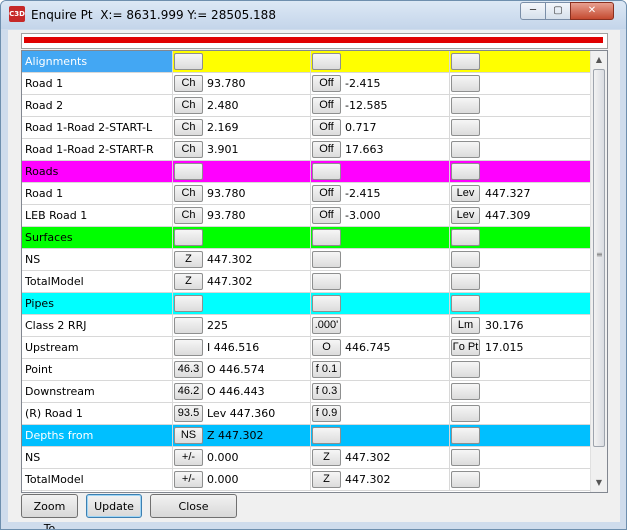 Image resolution: width=627 pixels, height=530 pixels. I want to click on table-row: TotalModel +/- 0.000 Z 447.302, so click(306, 480).